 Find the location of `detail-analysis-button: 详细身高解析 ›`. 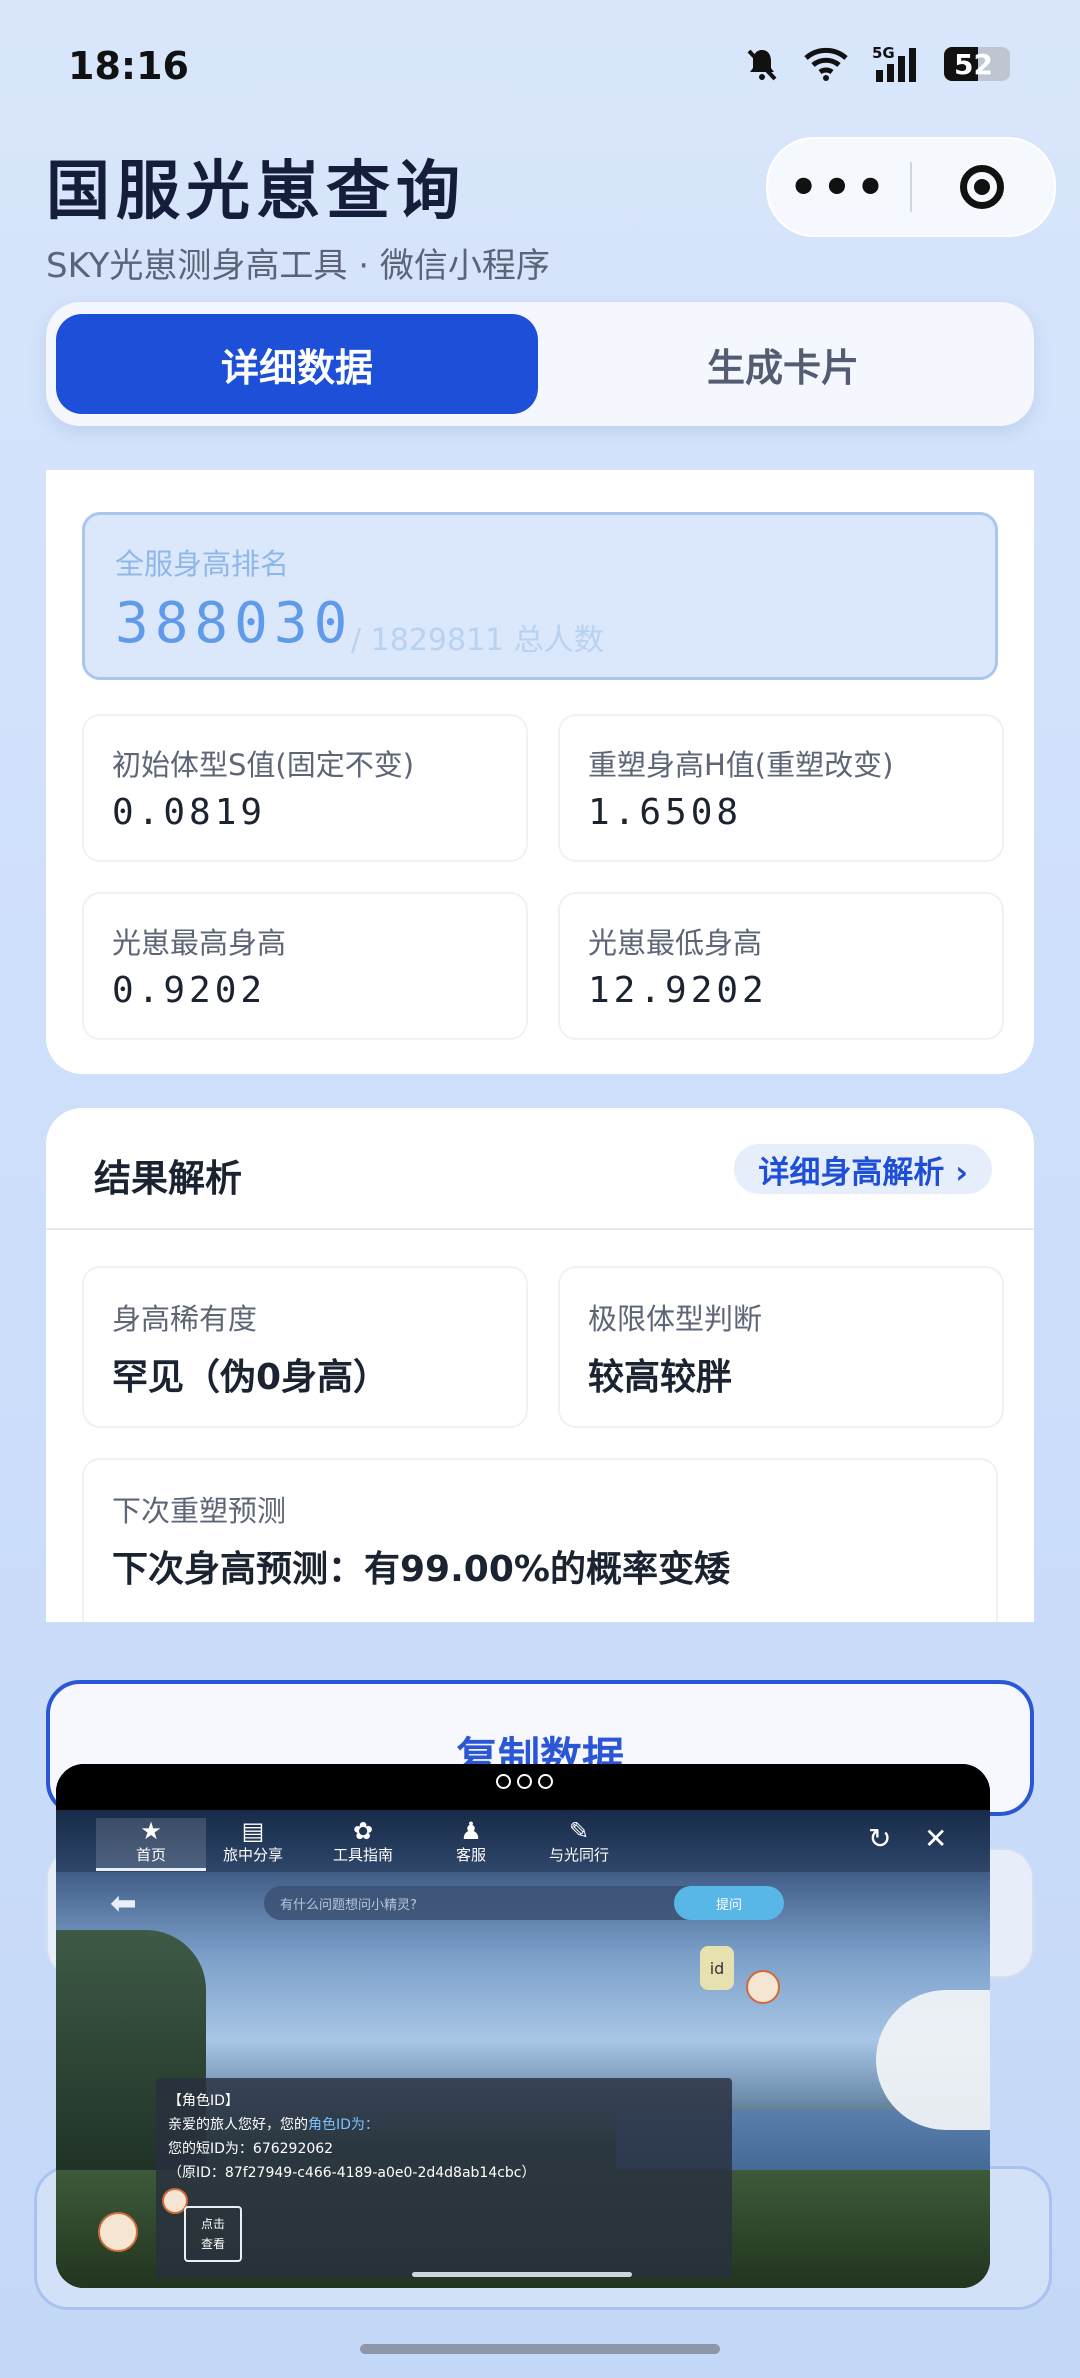

detail-analysis-button: 详细身高解析 › is located at coordinates (863, 1169).